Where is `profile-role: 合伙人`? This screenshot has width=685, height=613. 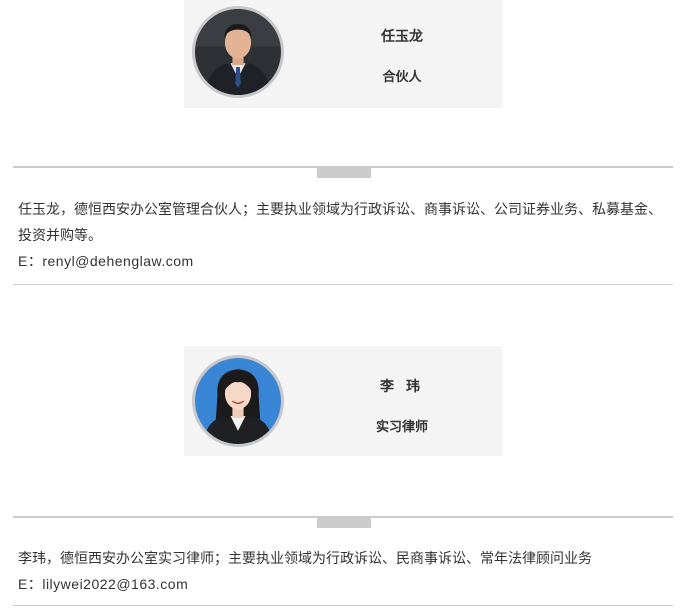 profile-role: 合伙人 is located at coordinates (402, 76).